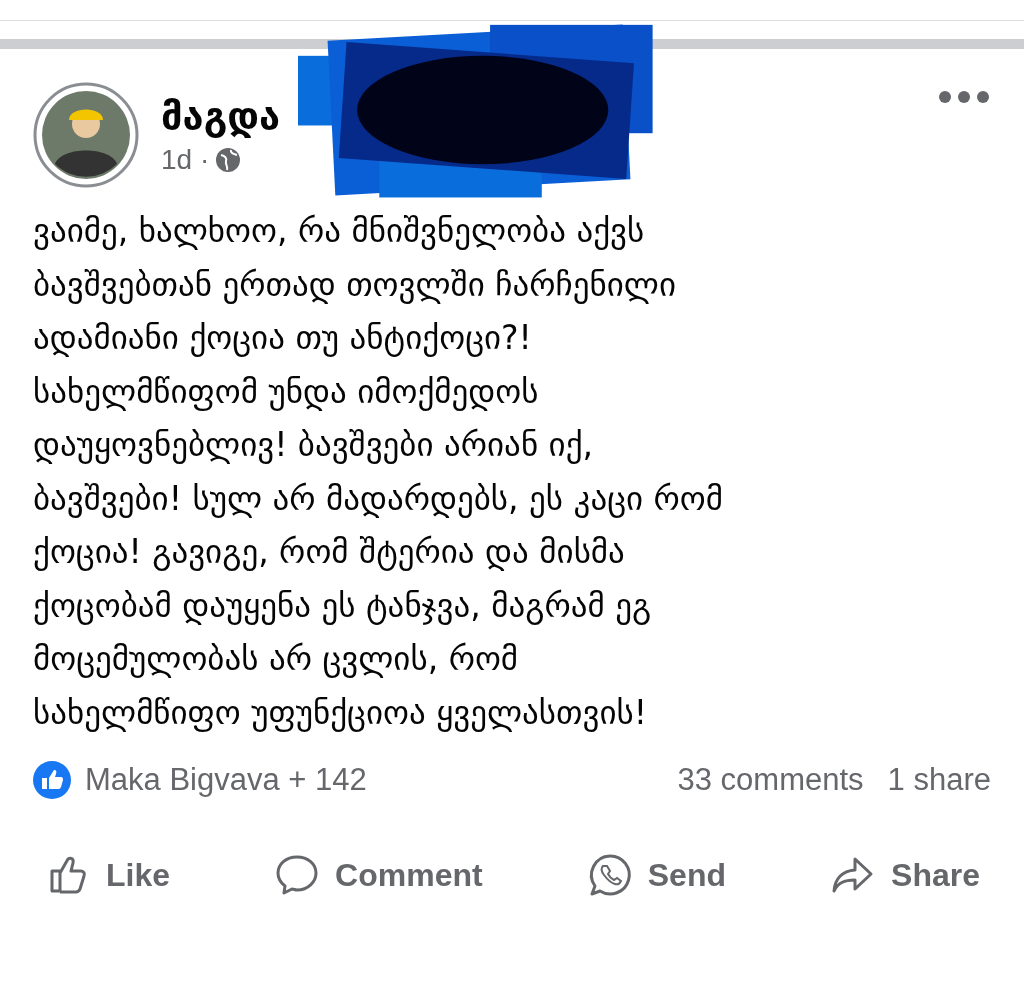 This screenshot has height=999, width=1024. What do you see at coordinates (86, 135) in the screenshot?
I see `avatar` at bounding box center [86, 135].